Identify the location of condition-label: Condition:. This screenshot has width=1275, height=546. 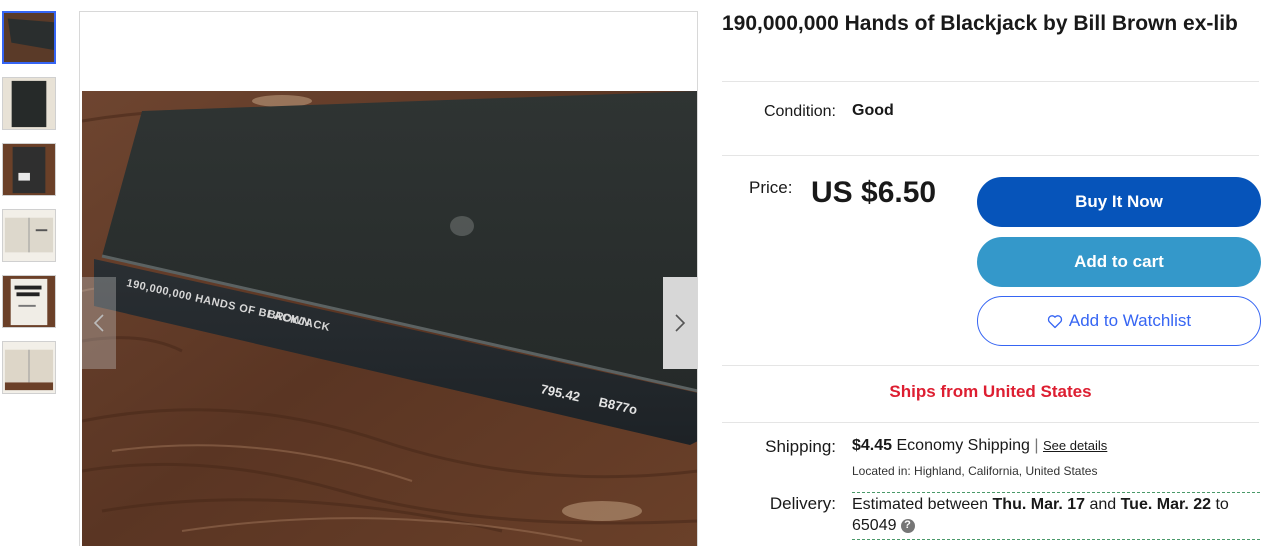
(799, 111).